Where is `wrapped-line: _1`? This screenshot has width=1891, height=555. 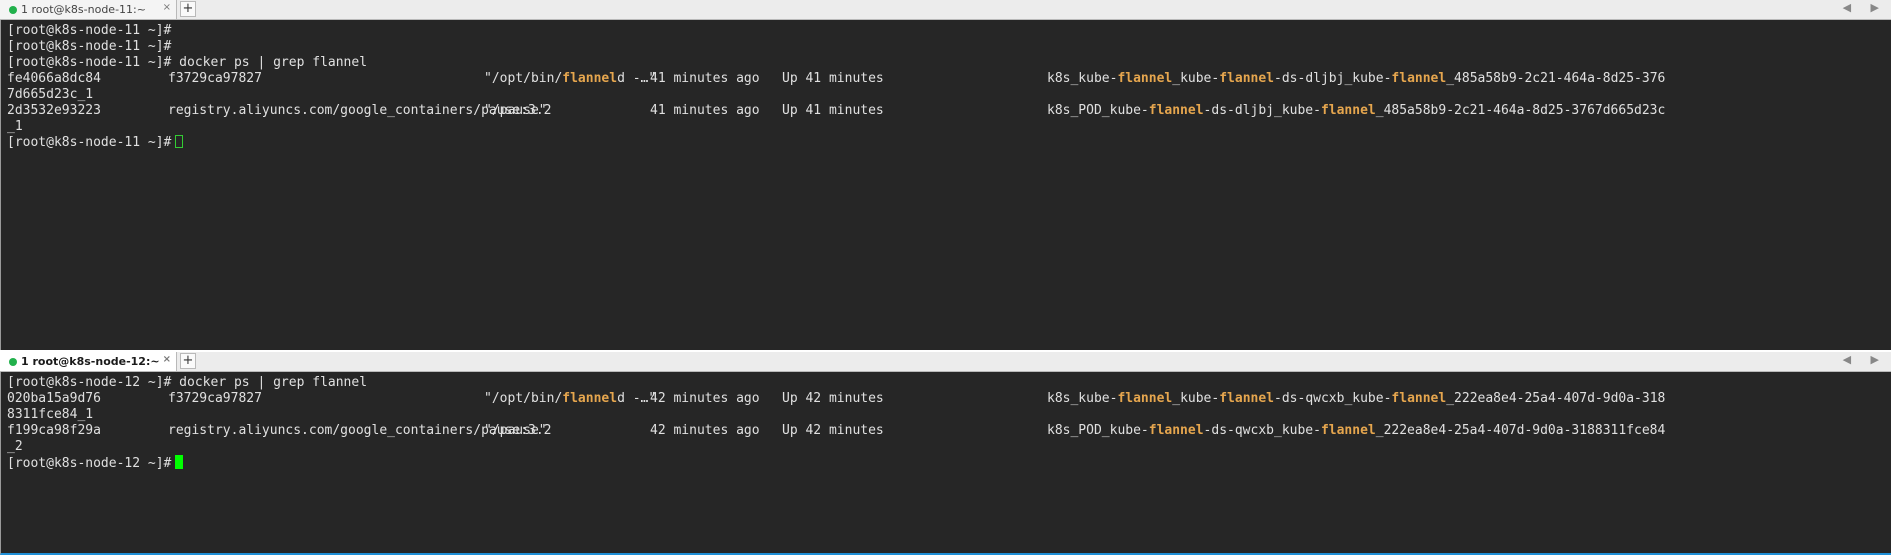
wrapped-line: _1 is located at coordinates (15, 126).